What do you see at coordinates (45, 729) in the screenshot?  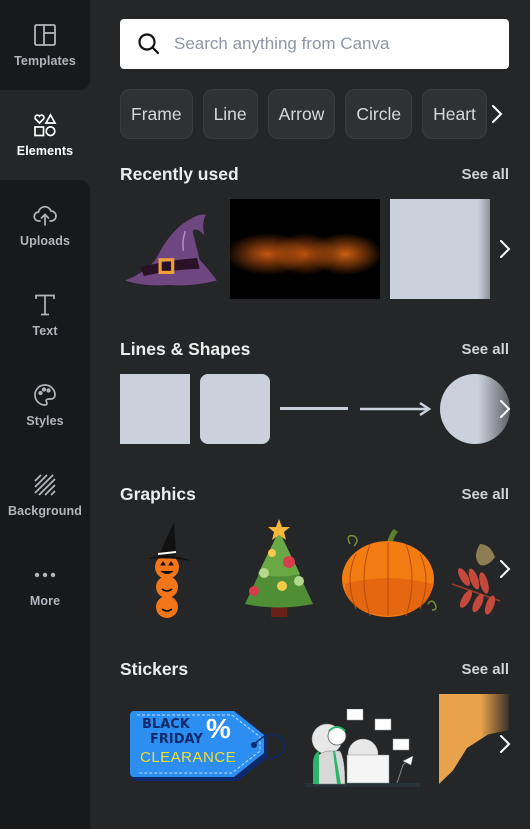 I see `sidebar-filler` at bounding box center [45, 729].